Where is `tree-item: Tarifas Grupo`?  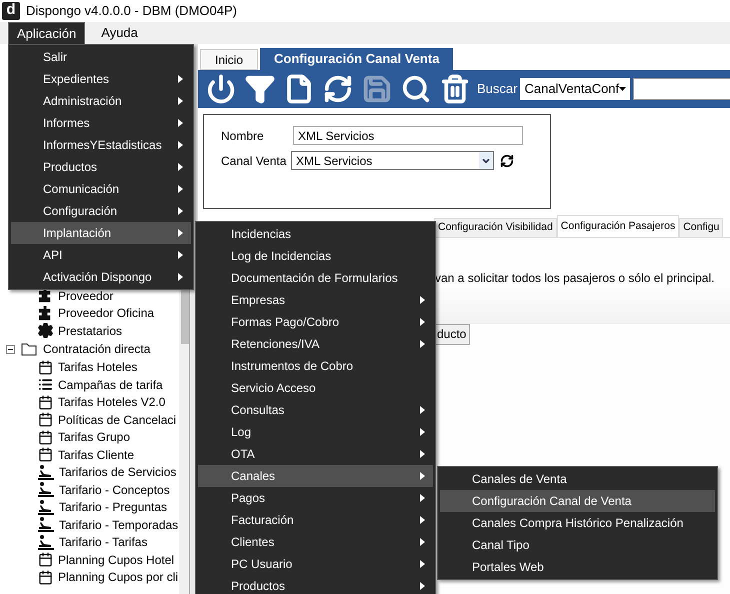 tree-item: Tarifas Grupo is located at coordinates (84, 437).